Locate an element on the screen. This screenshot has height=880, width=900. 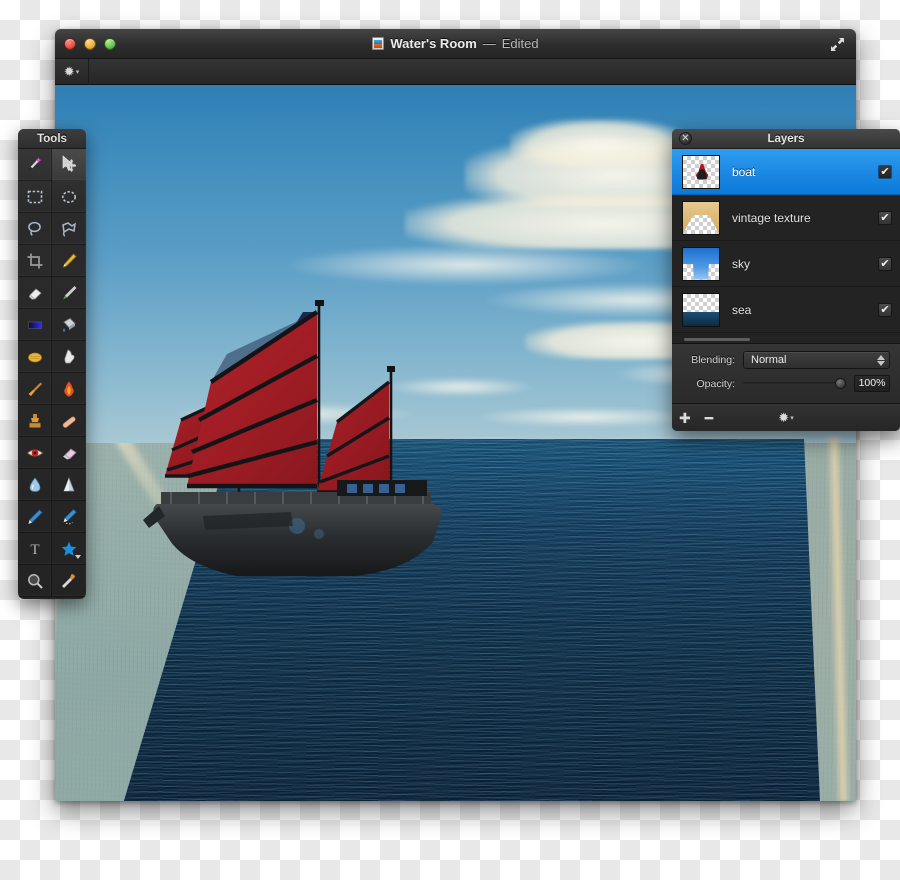
layers-action-menu: ✹ ▾ is located at coordinates (785, 418).